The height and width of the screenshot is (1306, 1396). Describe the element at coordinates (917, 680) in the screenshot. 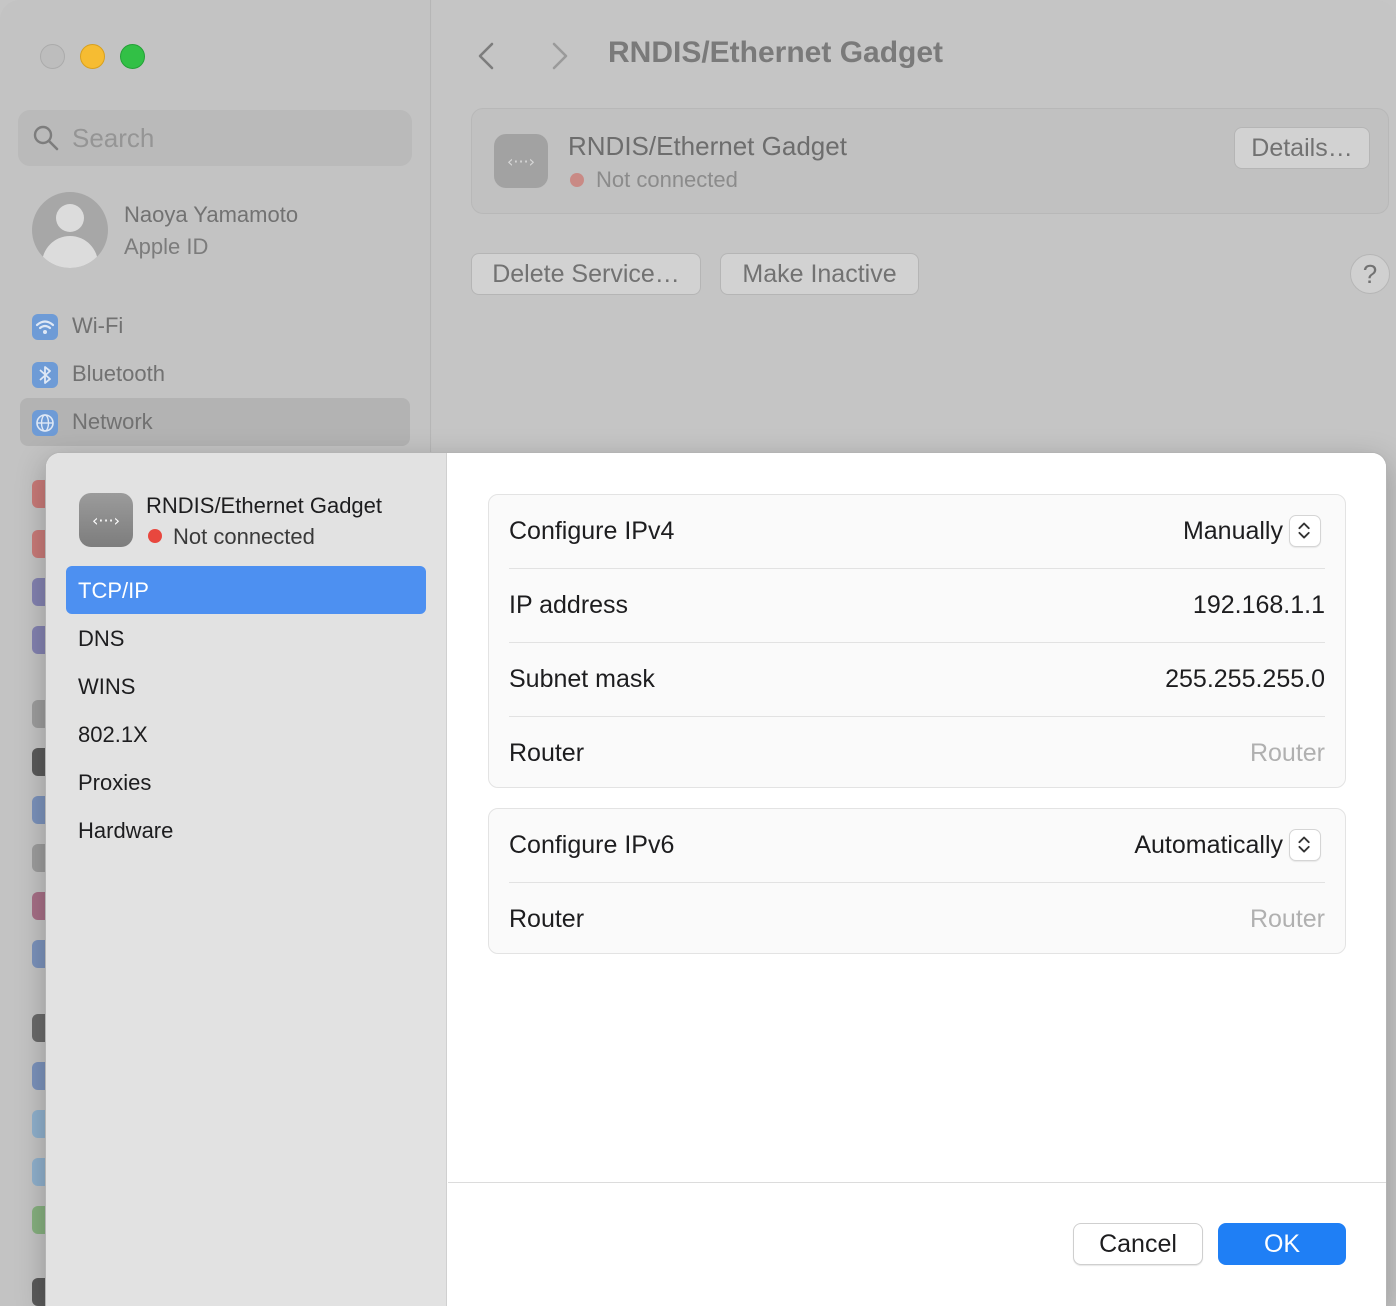

I see `subnet-mask-row: Subnet mask 255.255.255.0` at that location.